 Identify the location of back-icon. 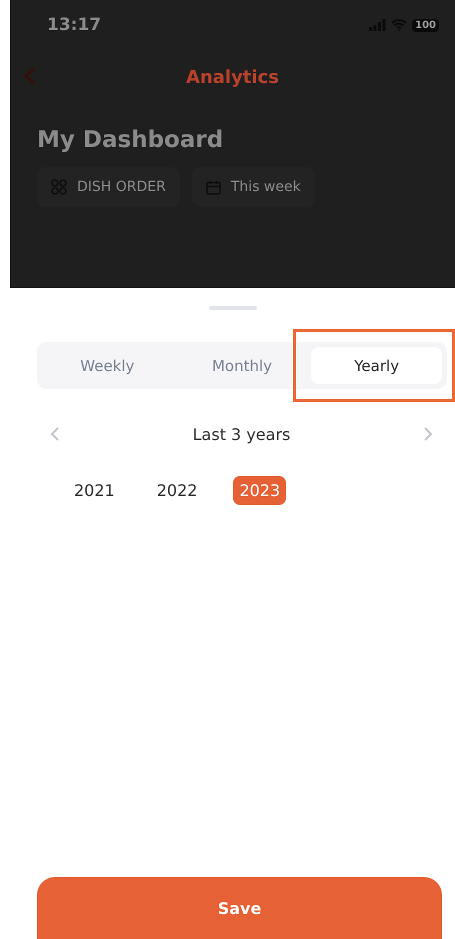
(30, 76).